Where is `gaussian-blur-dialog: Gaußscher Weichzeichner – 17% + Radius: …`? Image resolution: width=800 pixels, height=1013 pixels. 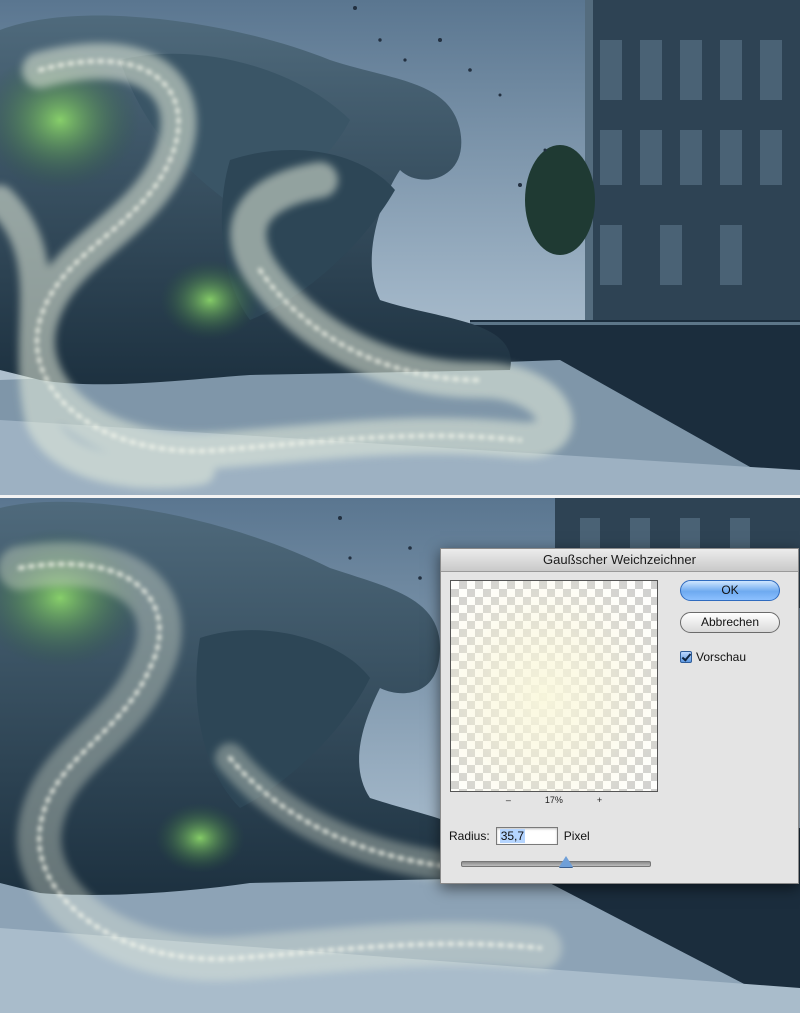
gaussian-blur-dialog: Gaußscher Weichzeichner – 17% + Radius: … is located at coordinates (619, 716).